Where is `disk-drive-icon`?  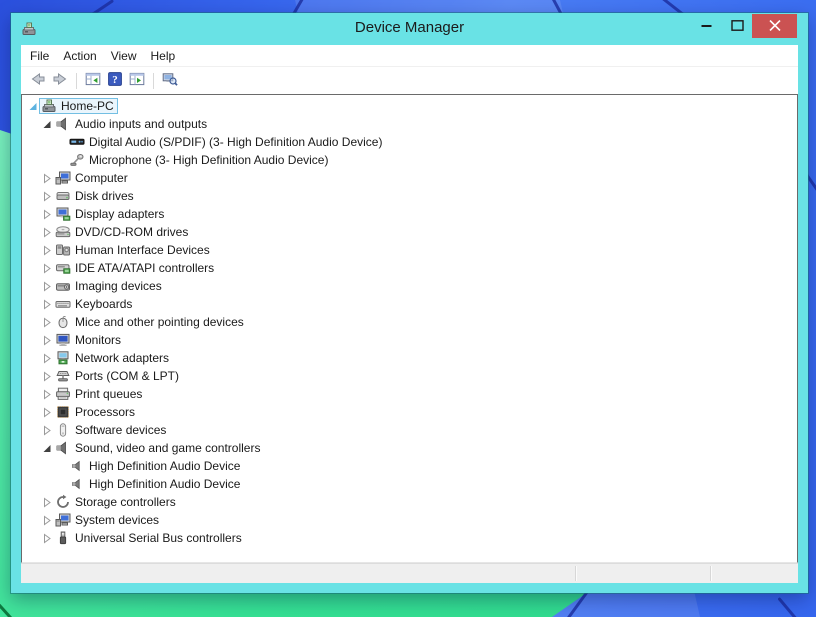 disk-drive-icon is located at coordinates (63, 196).